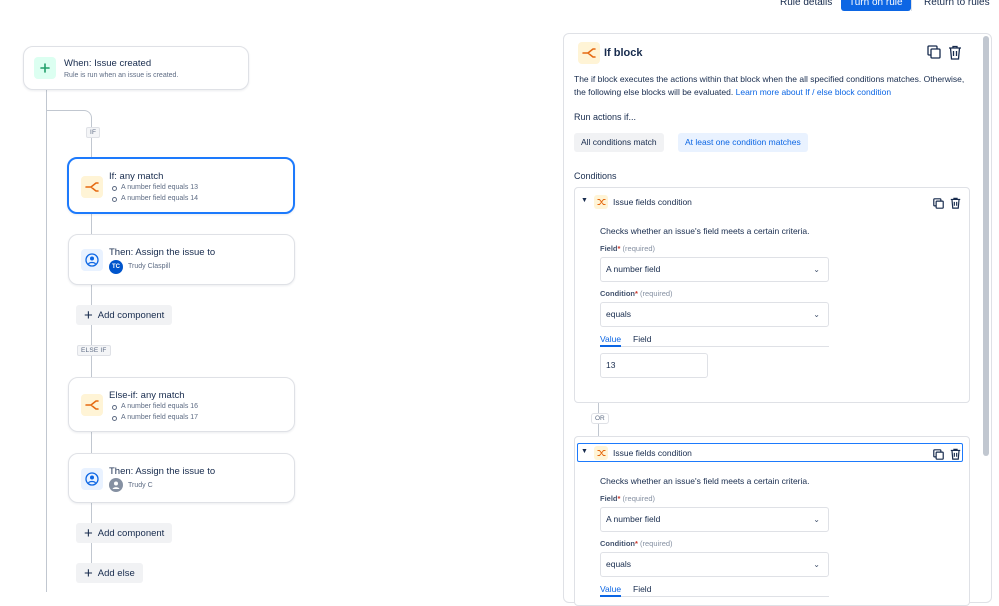 The width and height of the screenshot is (999, 606). Describe the element at coordinates (957, 5) in the screenshot. I see `return-to-rules-button: Return to rules` at that location.